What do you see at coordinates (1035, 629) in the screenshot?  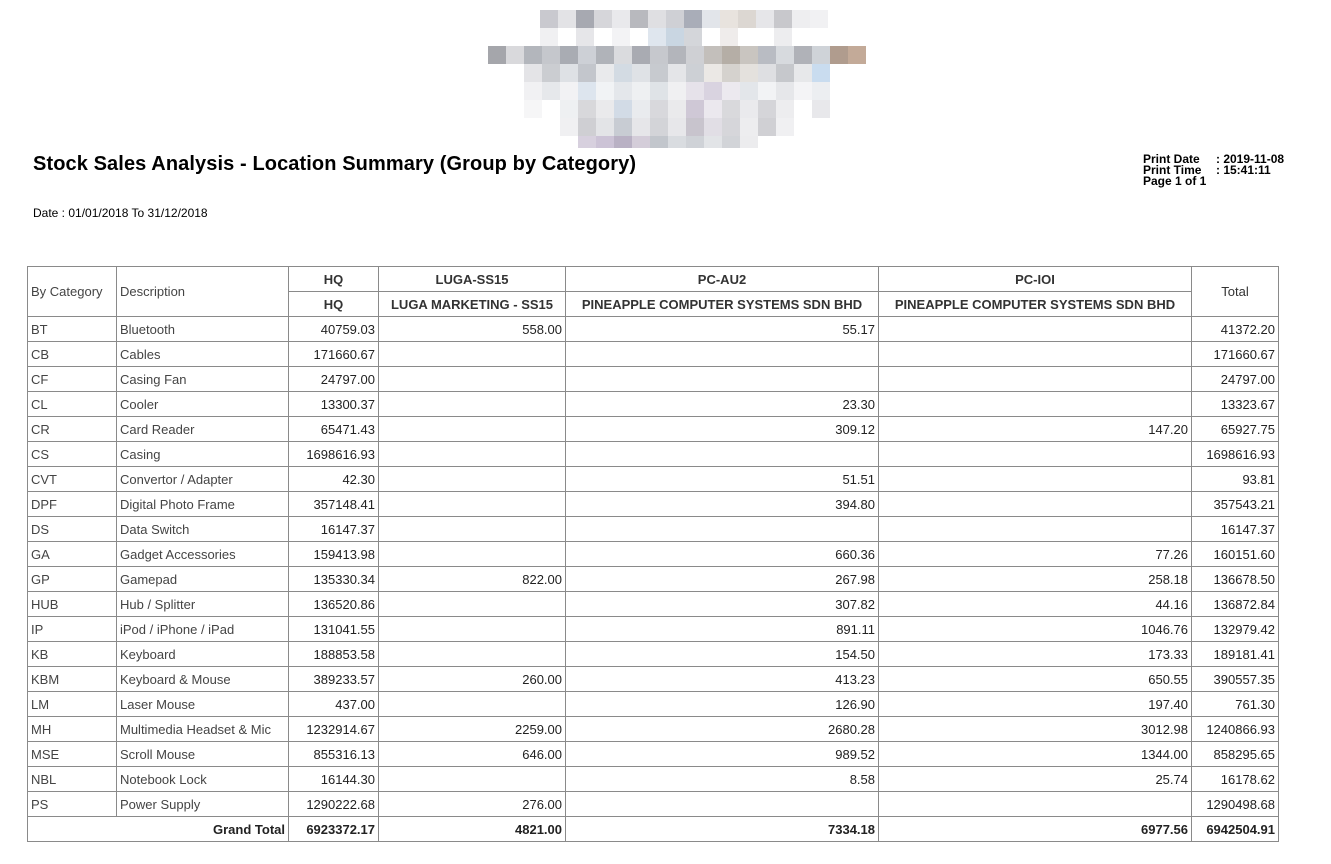 I see `cell-pc-ioi: 1046.76` at bounding box center [1035, 629].